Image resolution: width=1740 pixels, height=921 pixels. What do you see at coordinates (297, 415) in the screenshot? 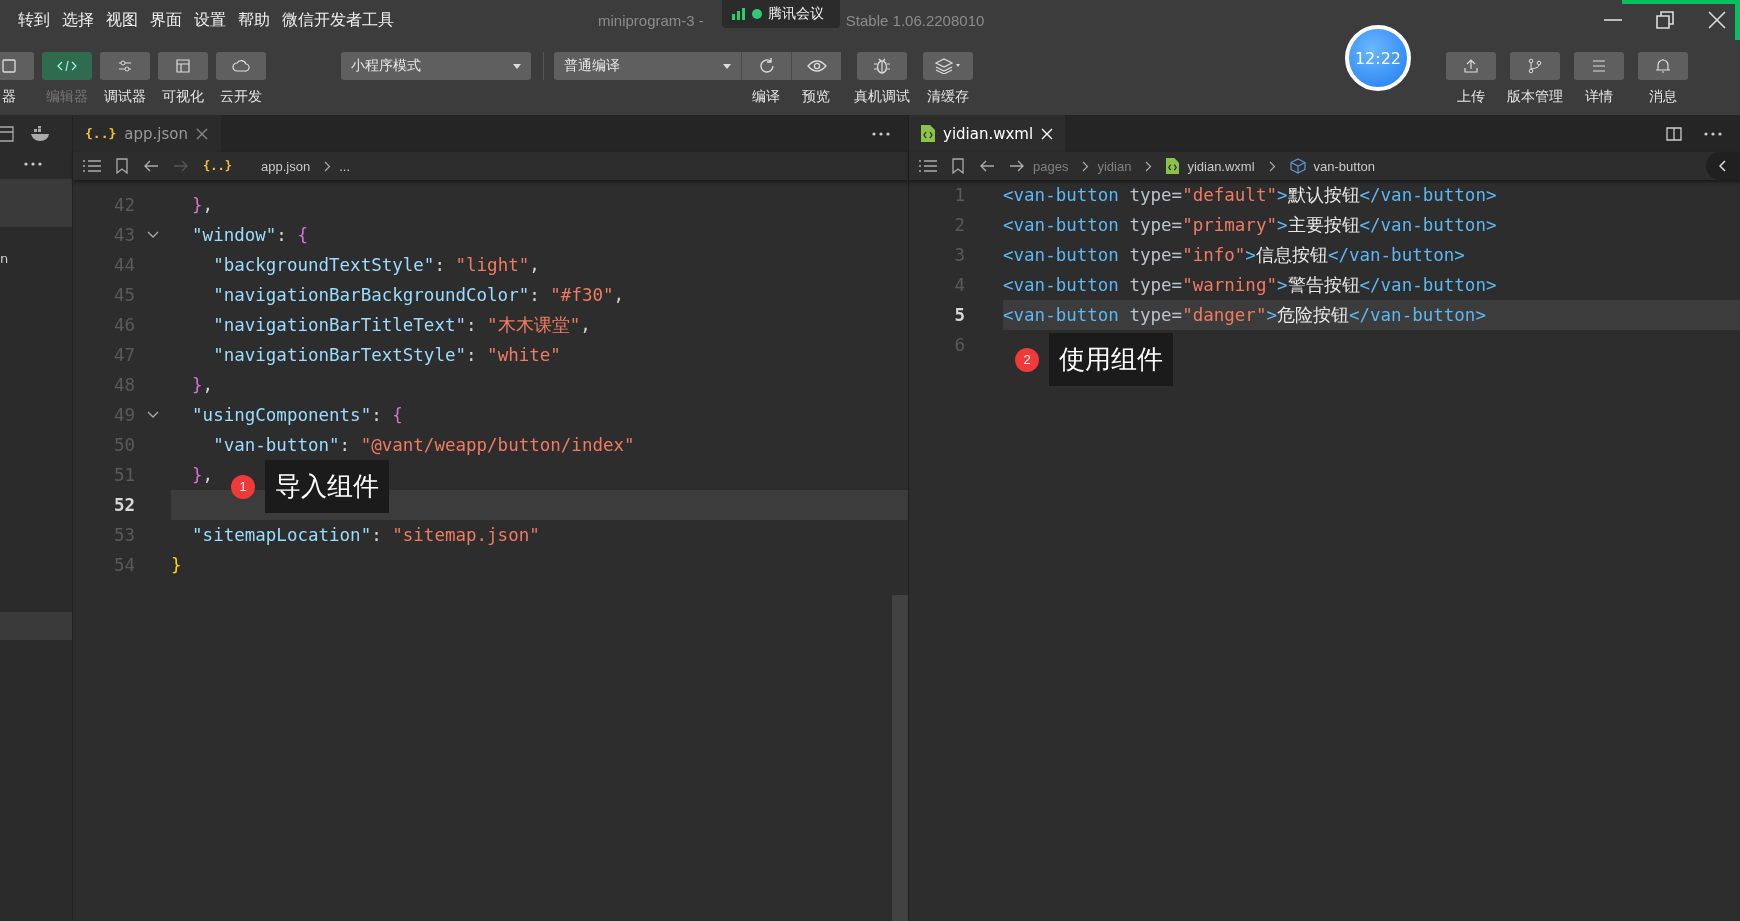
I see `code-line: "usingComponents": {` at bounding box center [297, 415].